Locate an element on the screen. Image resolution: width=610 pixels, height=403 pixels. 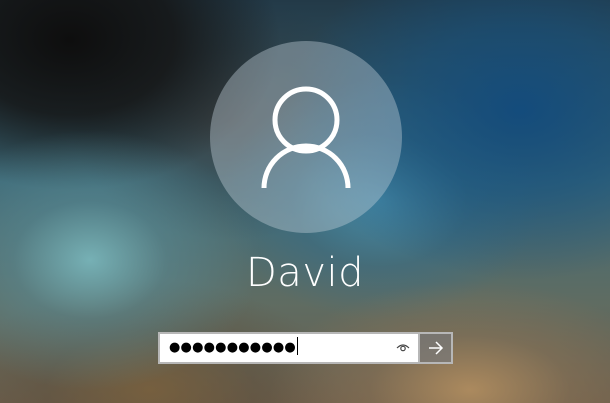
text-caret is located at coordinates (297, 346).